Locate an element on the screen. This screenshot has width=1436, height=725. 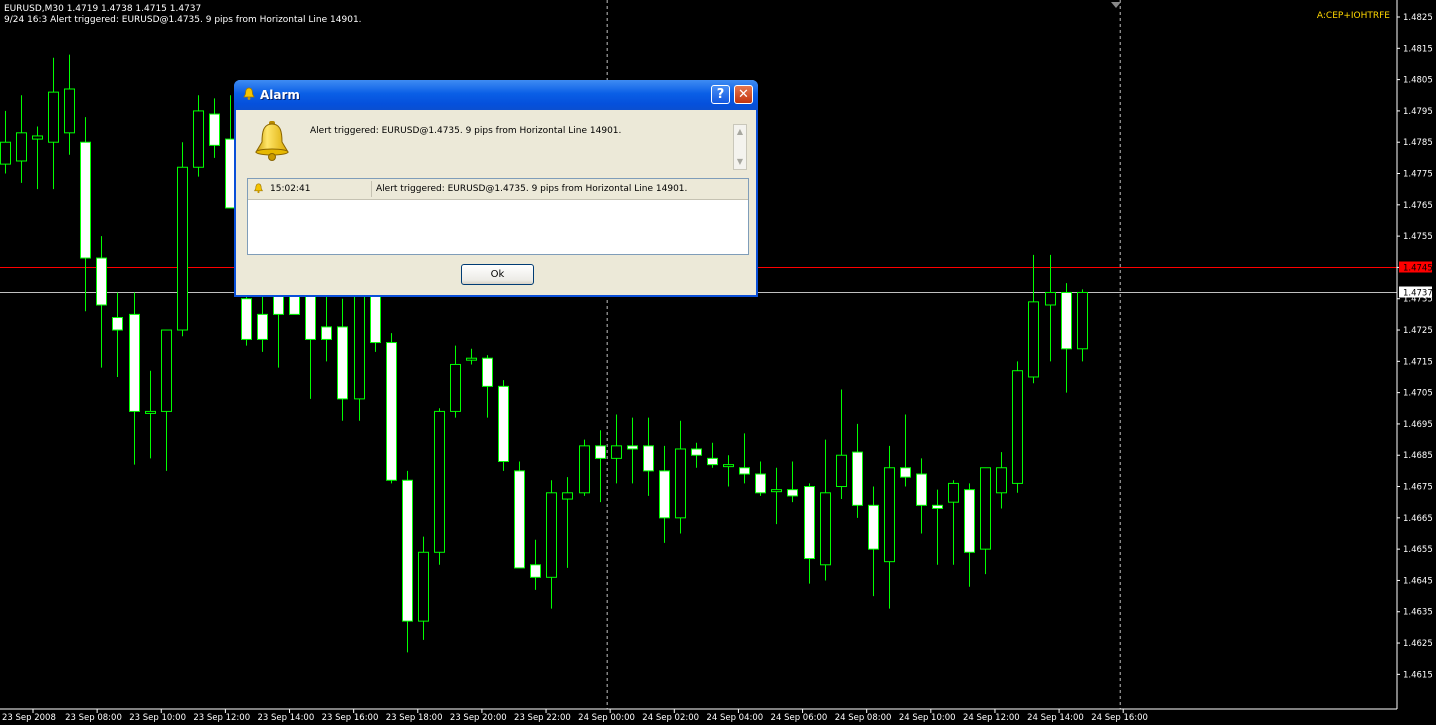
price-tick-label: 1.4695 is located at coordinates (1418, 425).